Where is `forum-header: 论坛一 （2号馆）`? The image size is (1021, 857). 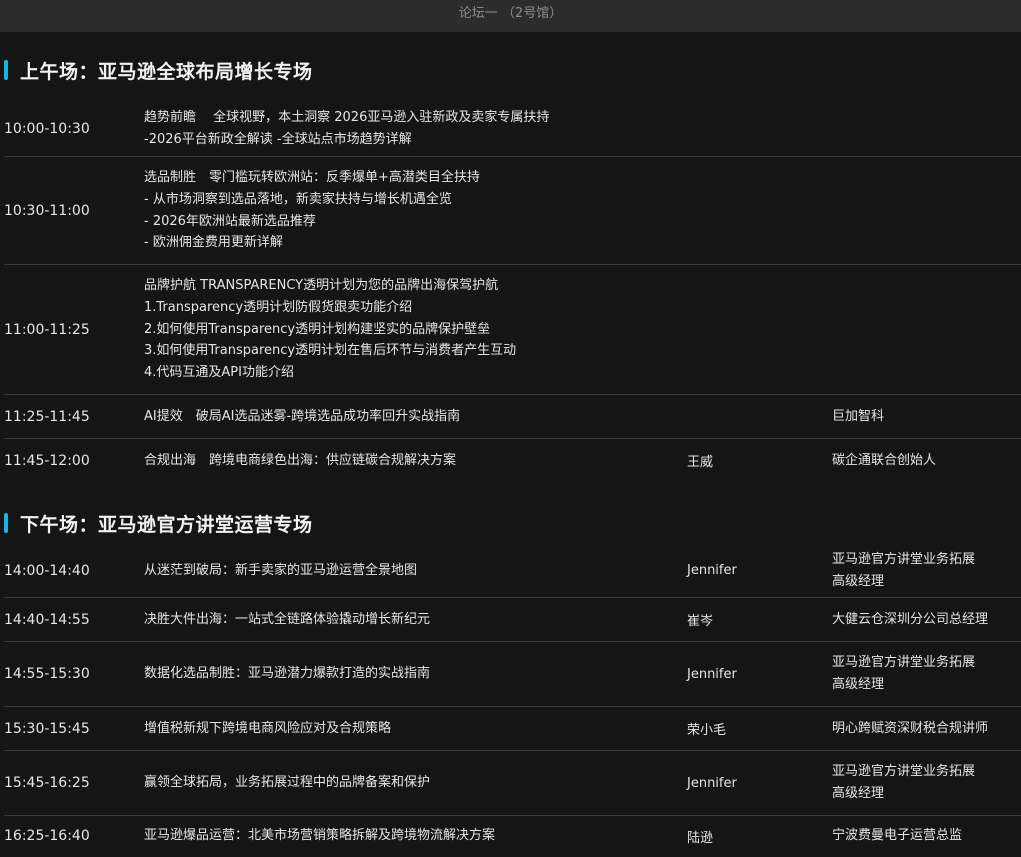 forum-header: 论坛一 （2号馆） is located at coordinates (510, 16).